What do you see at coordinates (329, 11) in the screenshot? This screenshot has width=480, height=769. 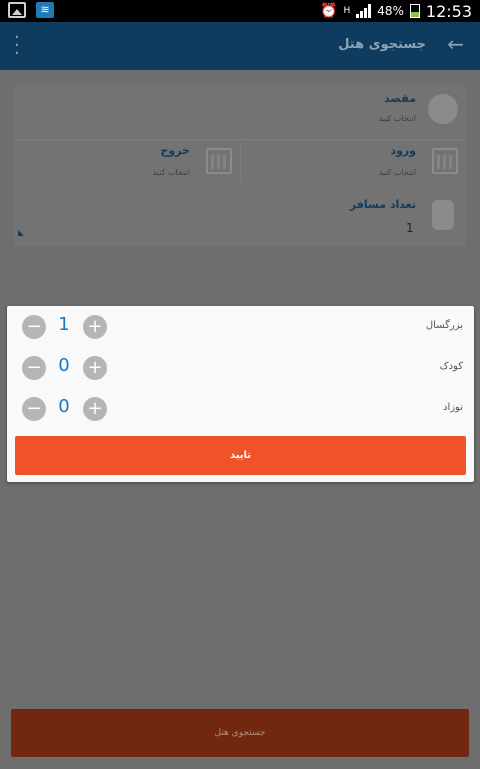 I see `alarm-icon: ⏰` at bounding box center [329, 11].